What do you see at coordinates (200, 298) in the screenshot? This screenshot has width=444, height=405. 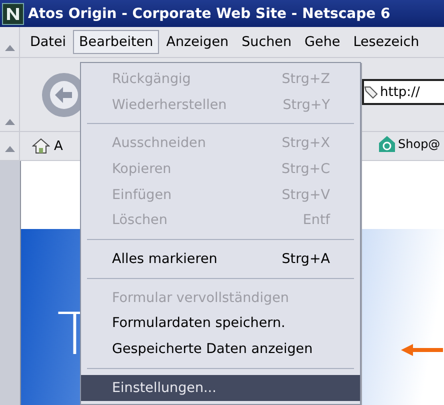 I see `menu-item-label: Formular vervollständigen` at bounding box center [200, 298].